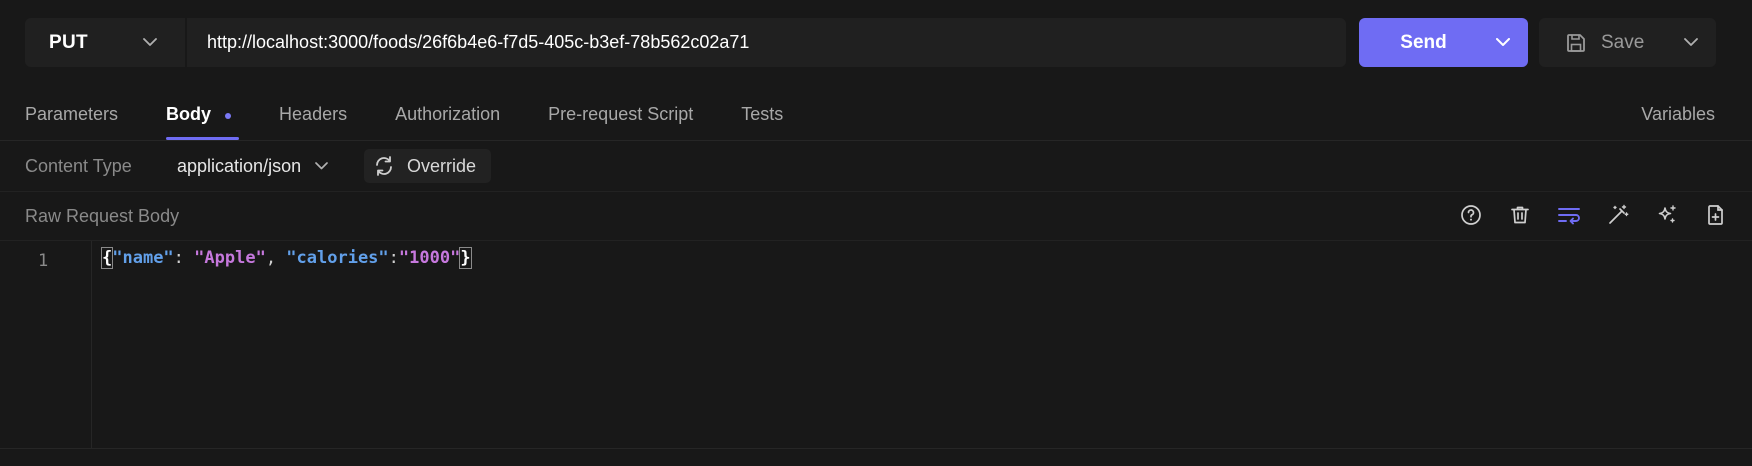  Describe the element at coordinates (1423, 42) in the screenshot. I see `send-label: Send` at that location.